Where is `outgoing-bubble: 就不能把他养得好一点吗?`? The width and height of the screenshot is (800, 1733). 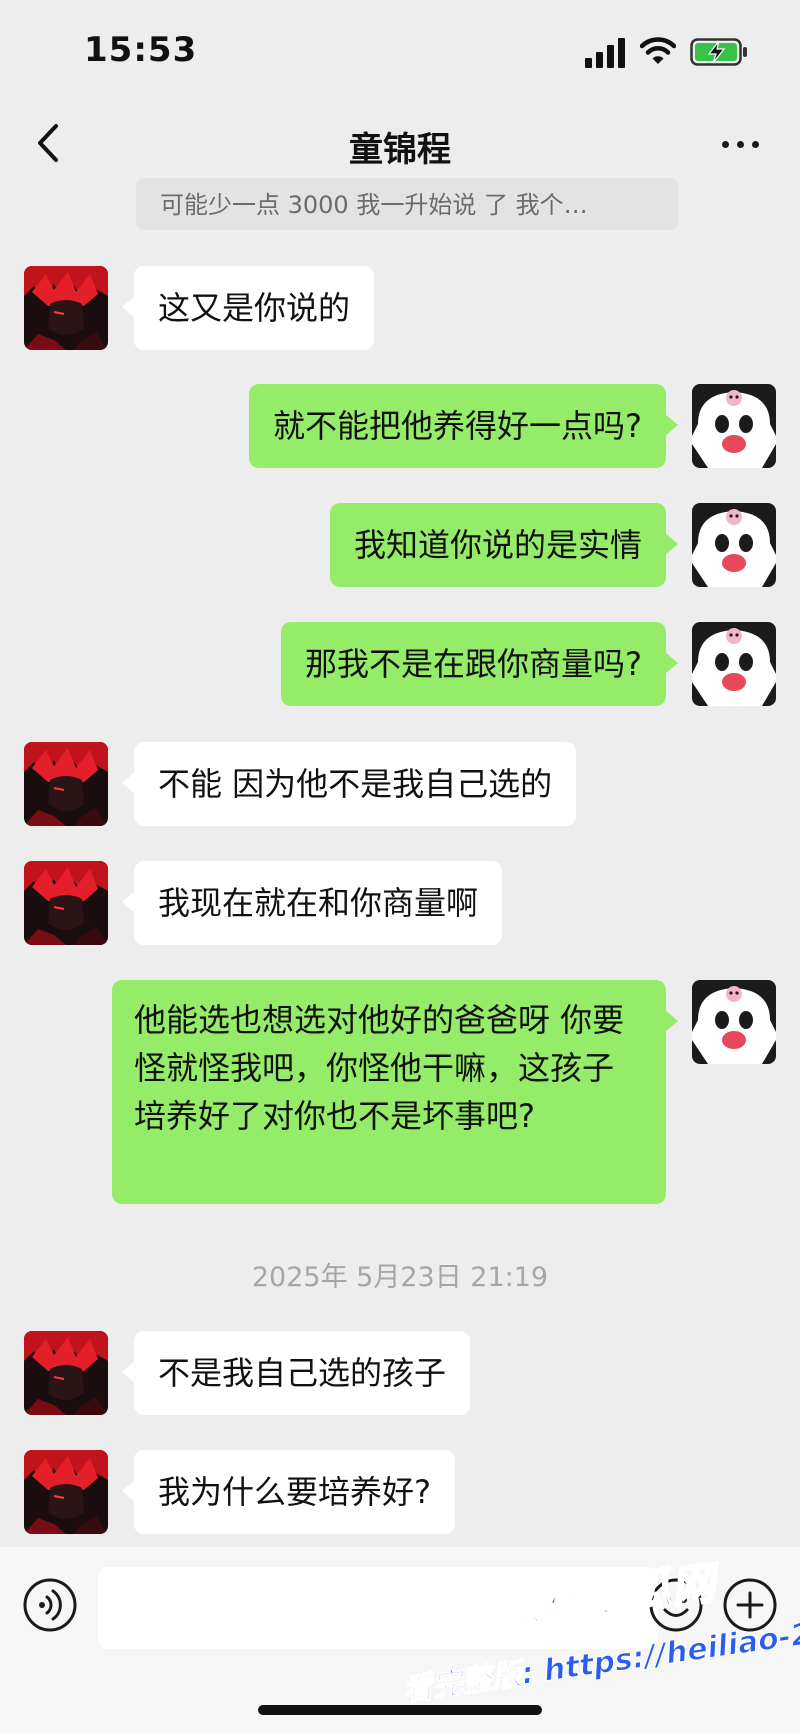
outgoing-bubble: 就不能把他养得好一点吗? is located at coordinates (463, 426).